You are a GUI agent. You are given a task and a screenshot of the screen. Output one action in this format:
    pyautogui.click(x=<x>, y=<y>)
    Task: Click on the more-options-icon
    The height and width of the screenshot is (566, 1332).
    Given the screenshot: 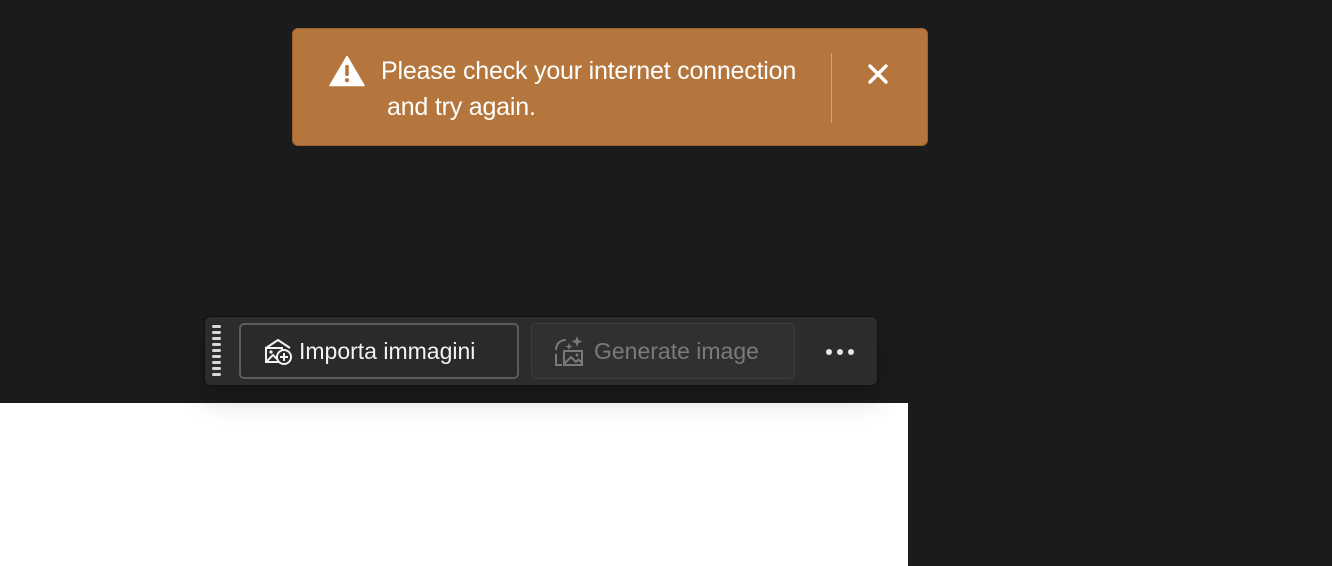 What is the action you would take?
    pyautogui.click(x=840, y=352)
    